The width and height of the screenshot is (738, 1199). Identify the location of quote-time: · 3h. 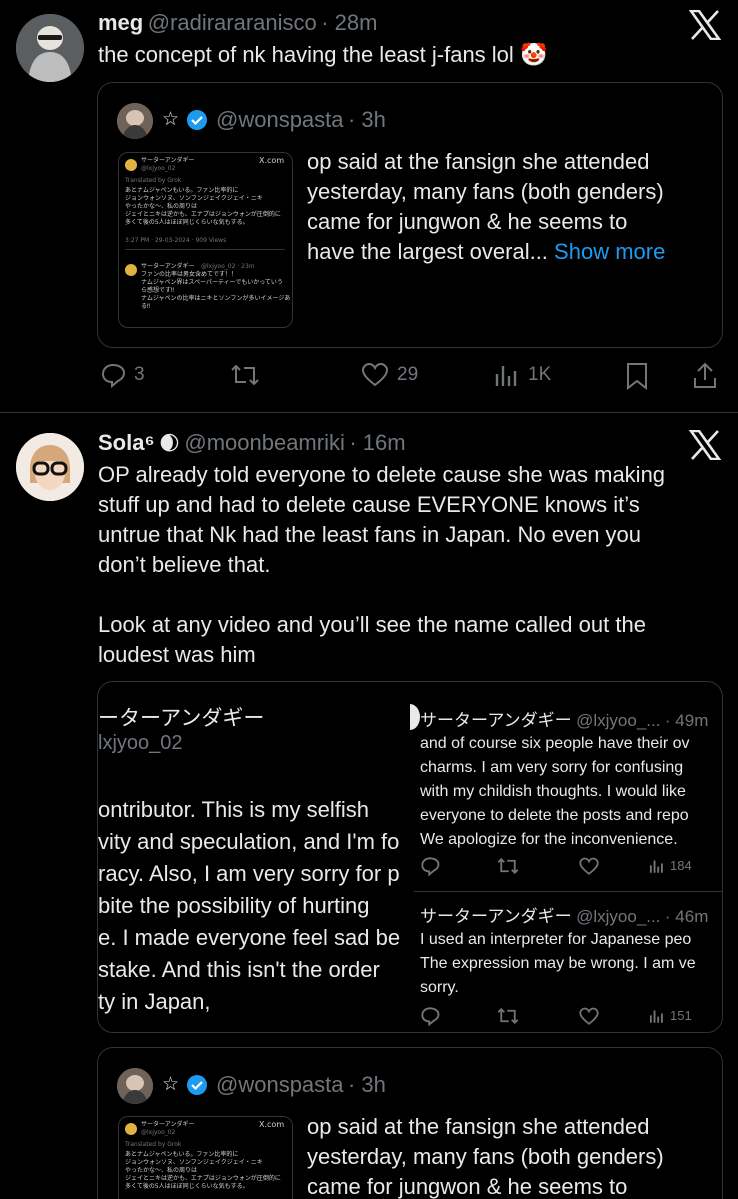
(366, 119).